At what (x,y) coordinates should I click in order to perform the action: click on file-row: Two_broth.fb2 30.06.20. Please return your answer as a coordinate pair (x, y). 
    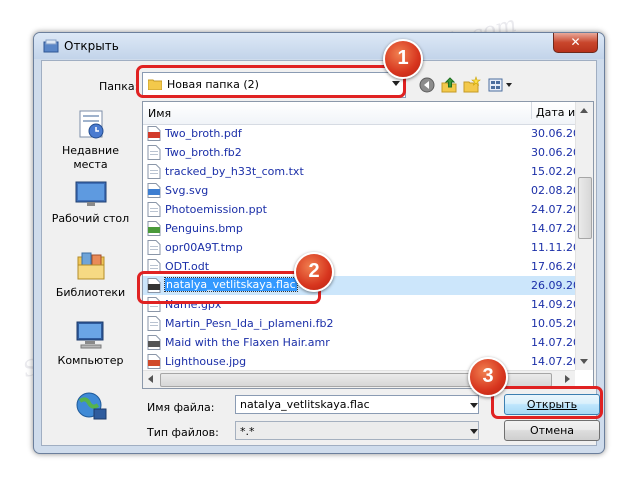
    Looking at the image, I should click on (361, 152).